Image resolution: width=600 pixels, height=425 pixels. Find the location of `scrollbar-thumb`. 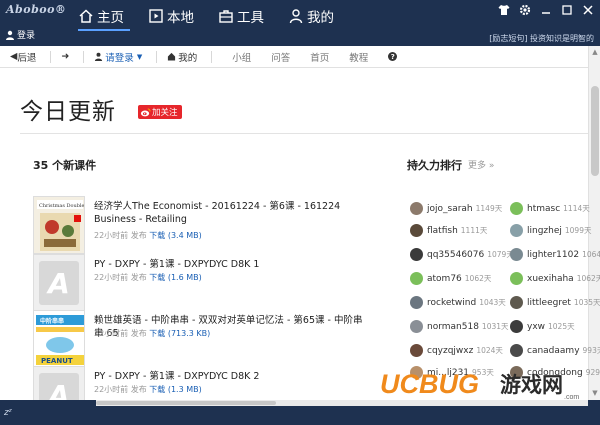

scrollbar-thumb is located at coordinates (595, 131).